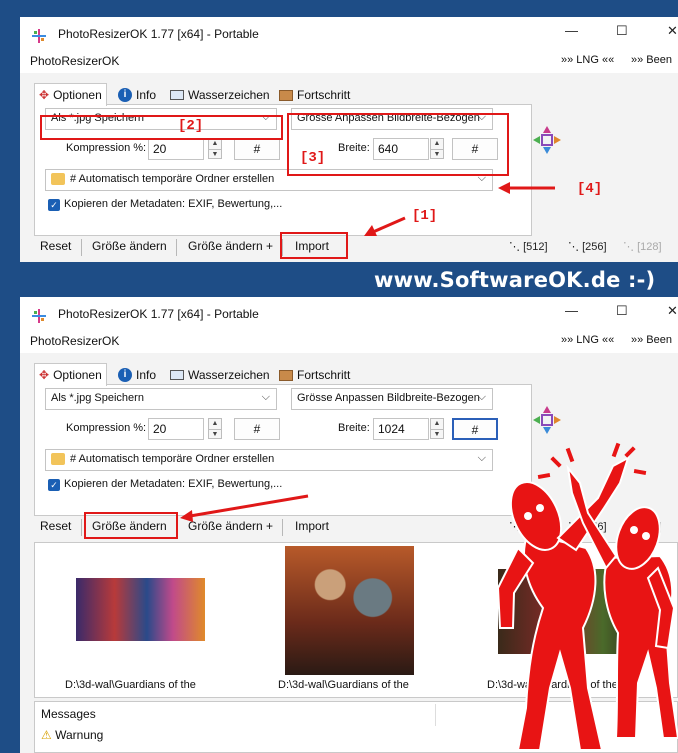  I want to click on app-icon, so click(39, 36).